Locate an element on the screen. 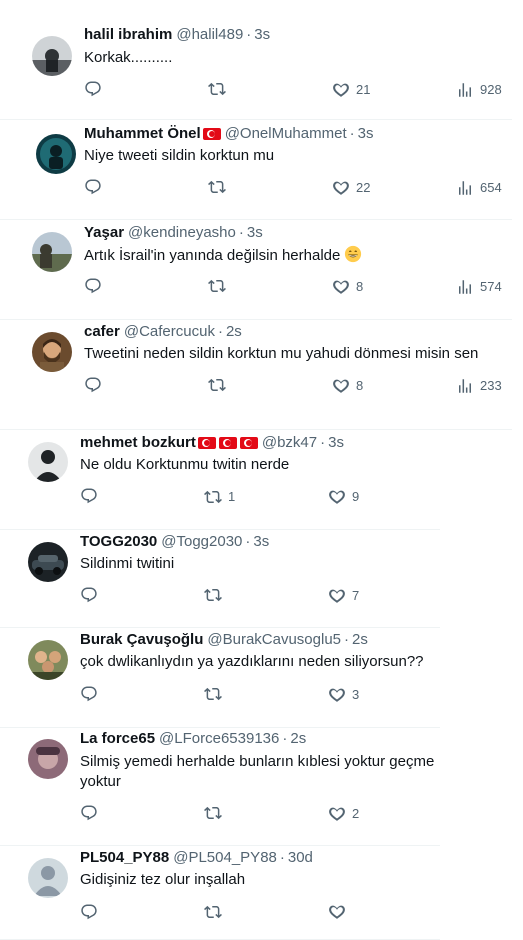 This screenshot has width=523, height=940. tweet-text: Niye tweeti sildin korktun mu is located at coordinates (298, 156).